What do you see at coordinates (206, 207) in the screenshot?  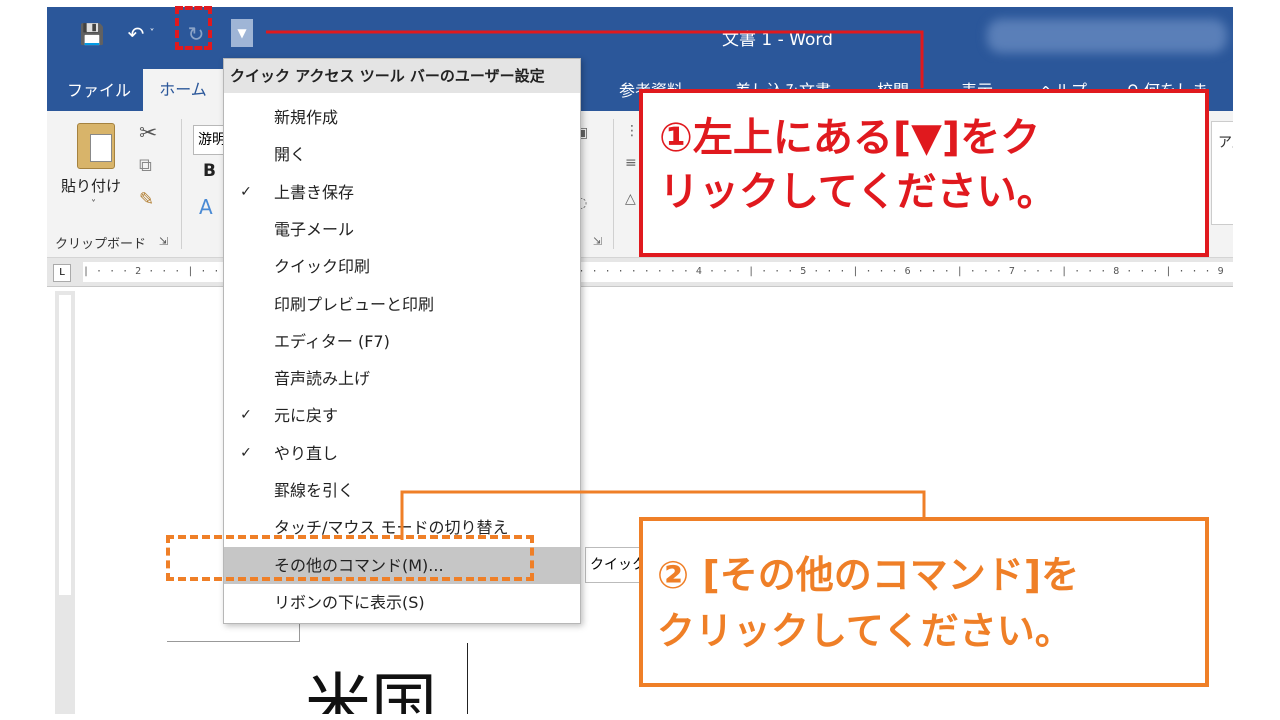 I see `text-effects-button: A` at bounding box center [206, 207].